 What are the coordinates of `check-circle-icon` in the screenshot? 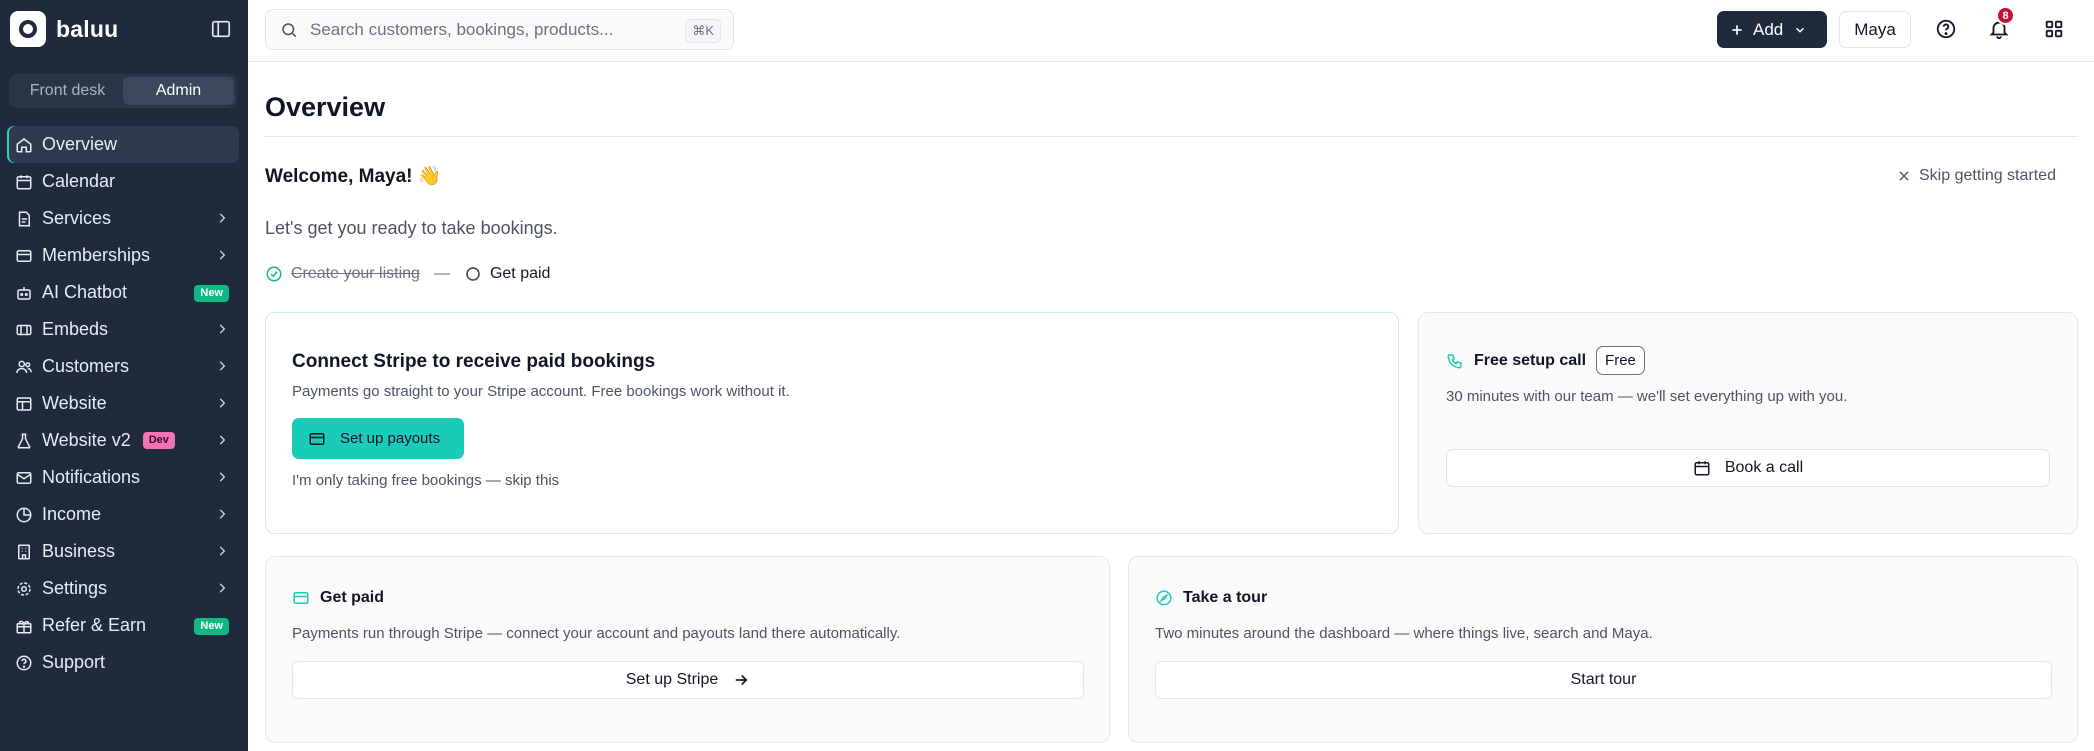 It's located at (274, 274).